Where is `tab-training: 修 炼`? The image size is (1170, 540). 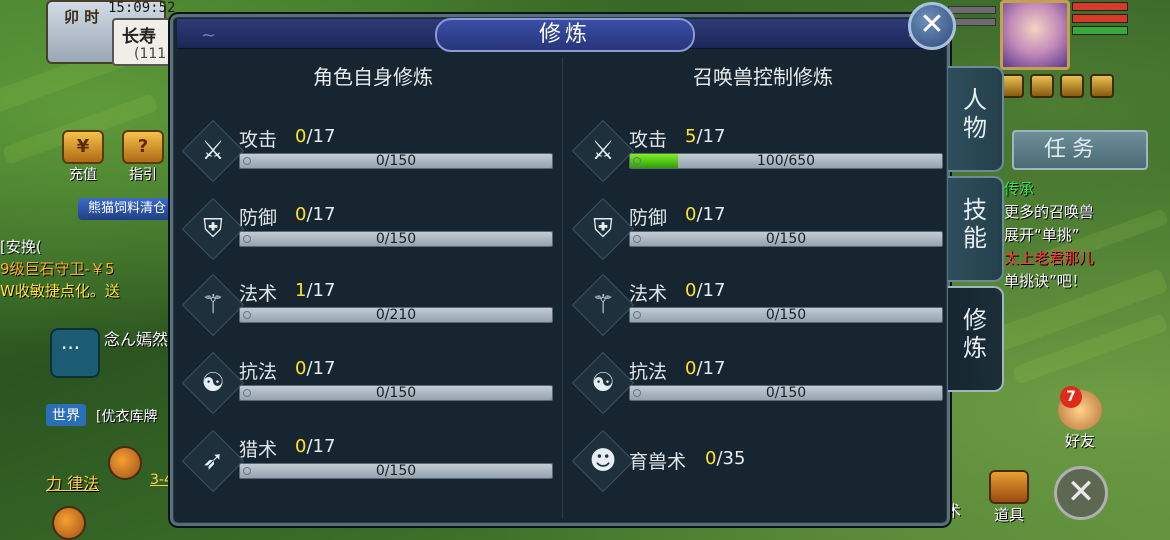 tab-training: 修 炼 is located at coordinates (976, 339).